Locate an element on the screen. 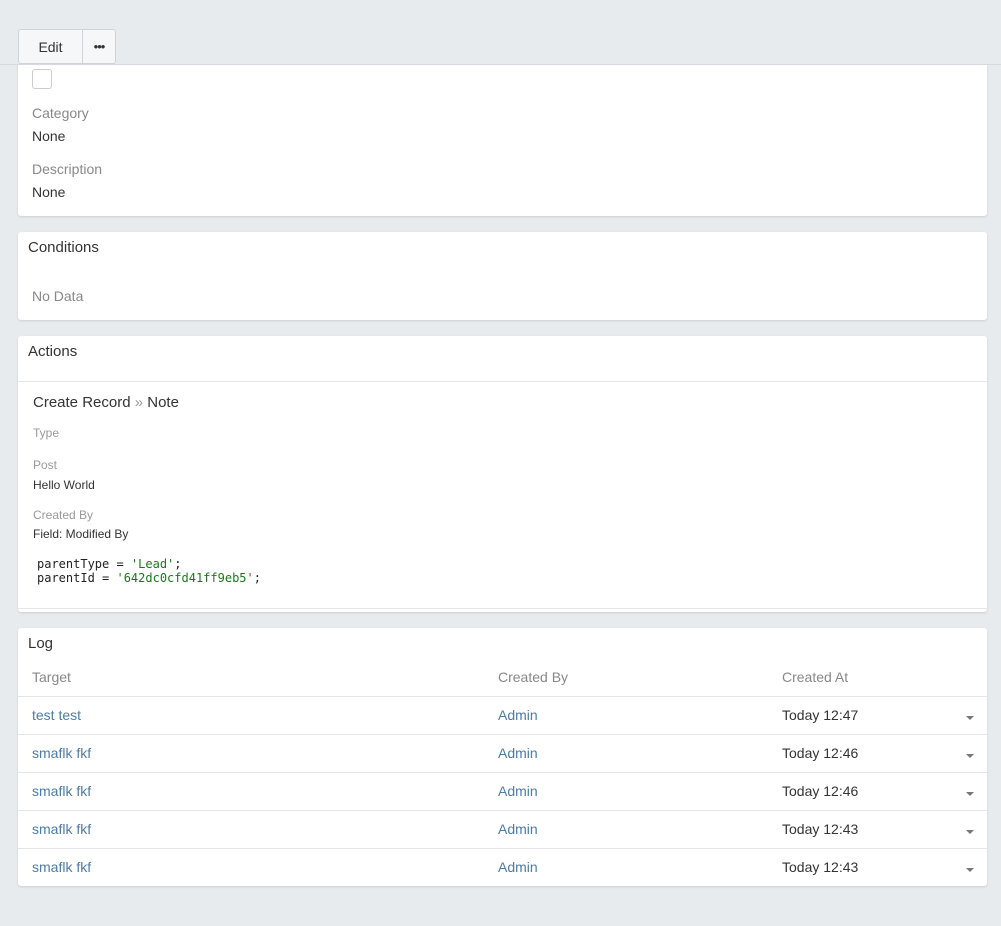  log-header-row: Target Created By Created At is located at coordinates (502, 678).